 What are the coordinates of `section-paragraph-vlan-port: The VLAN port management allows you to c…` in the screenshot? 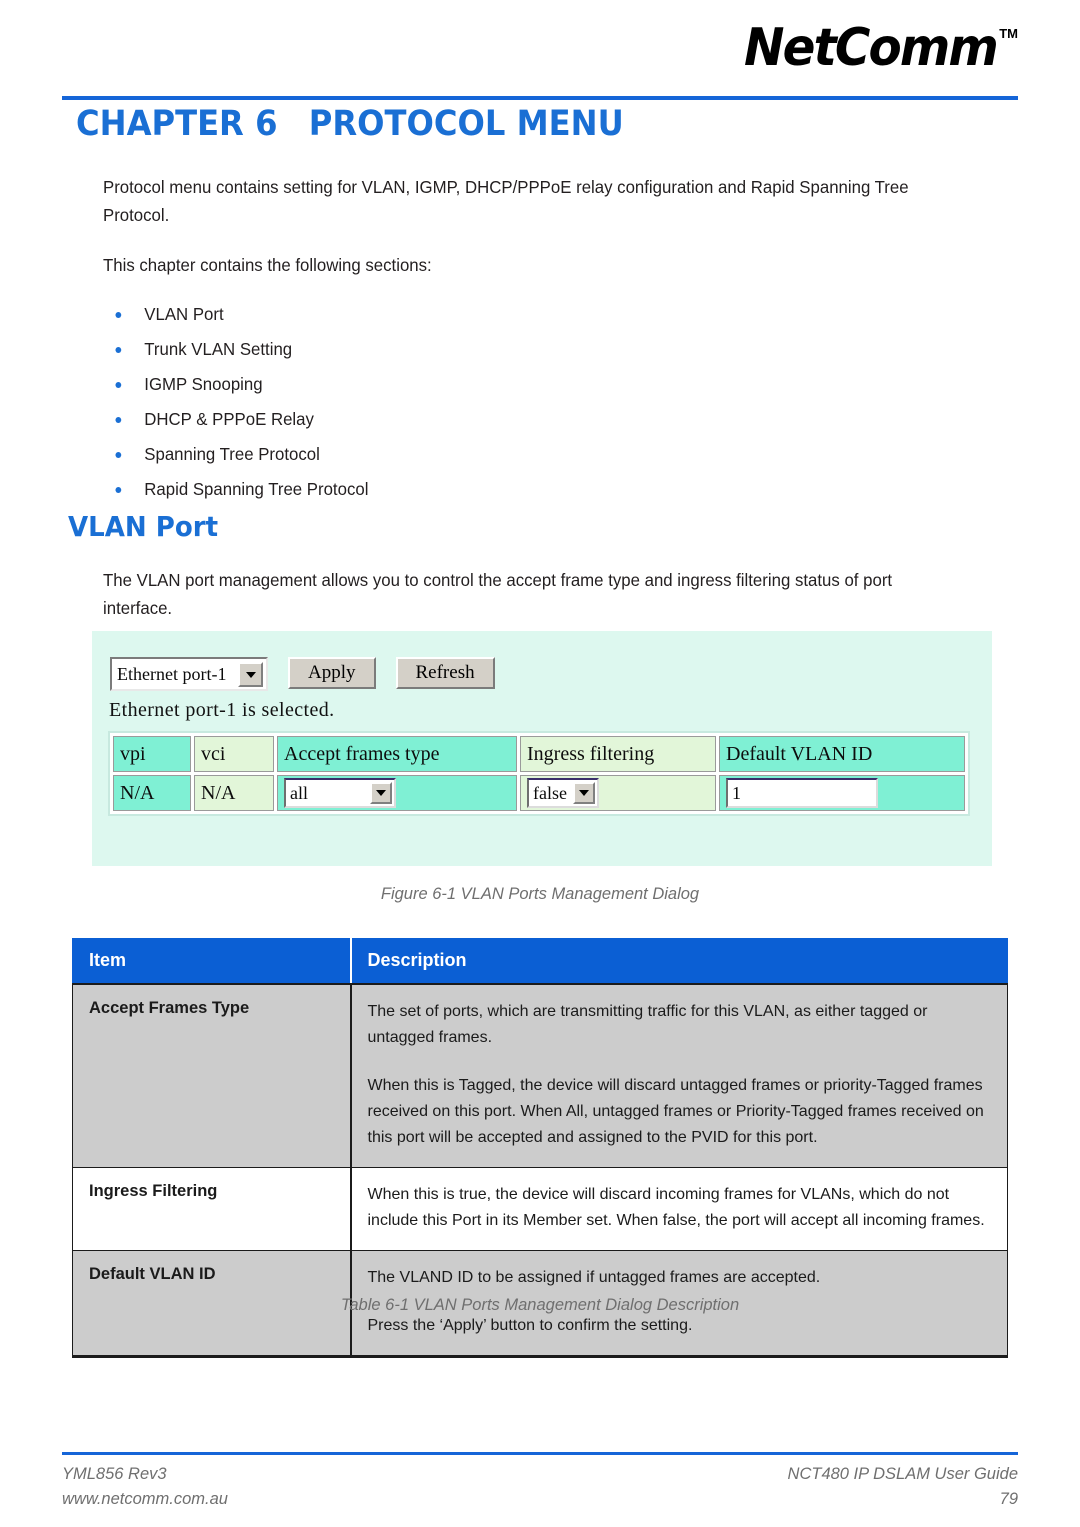 It's located at (498, 594).